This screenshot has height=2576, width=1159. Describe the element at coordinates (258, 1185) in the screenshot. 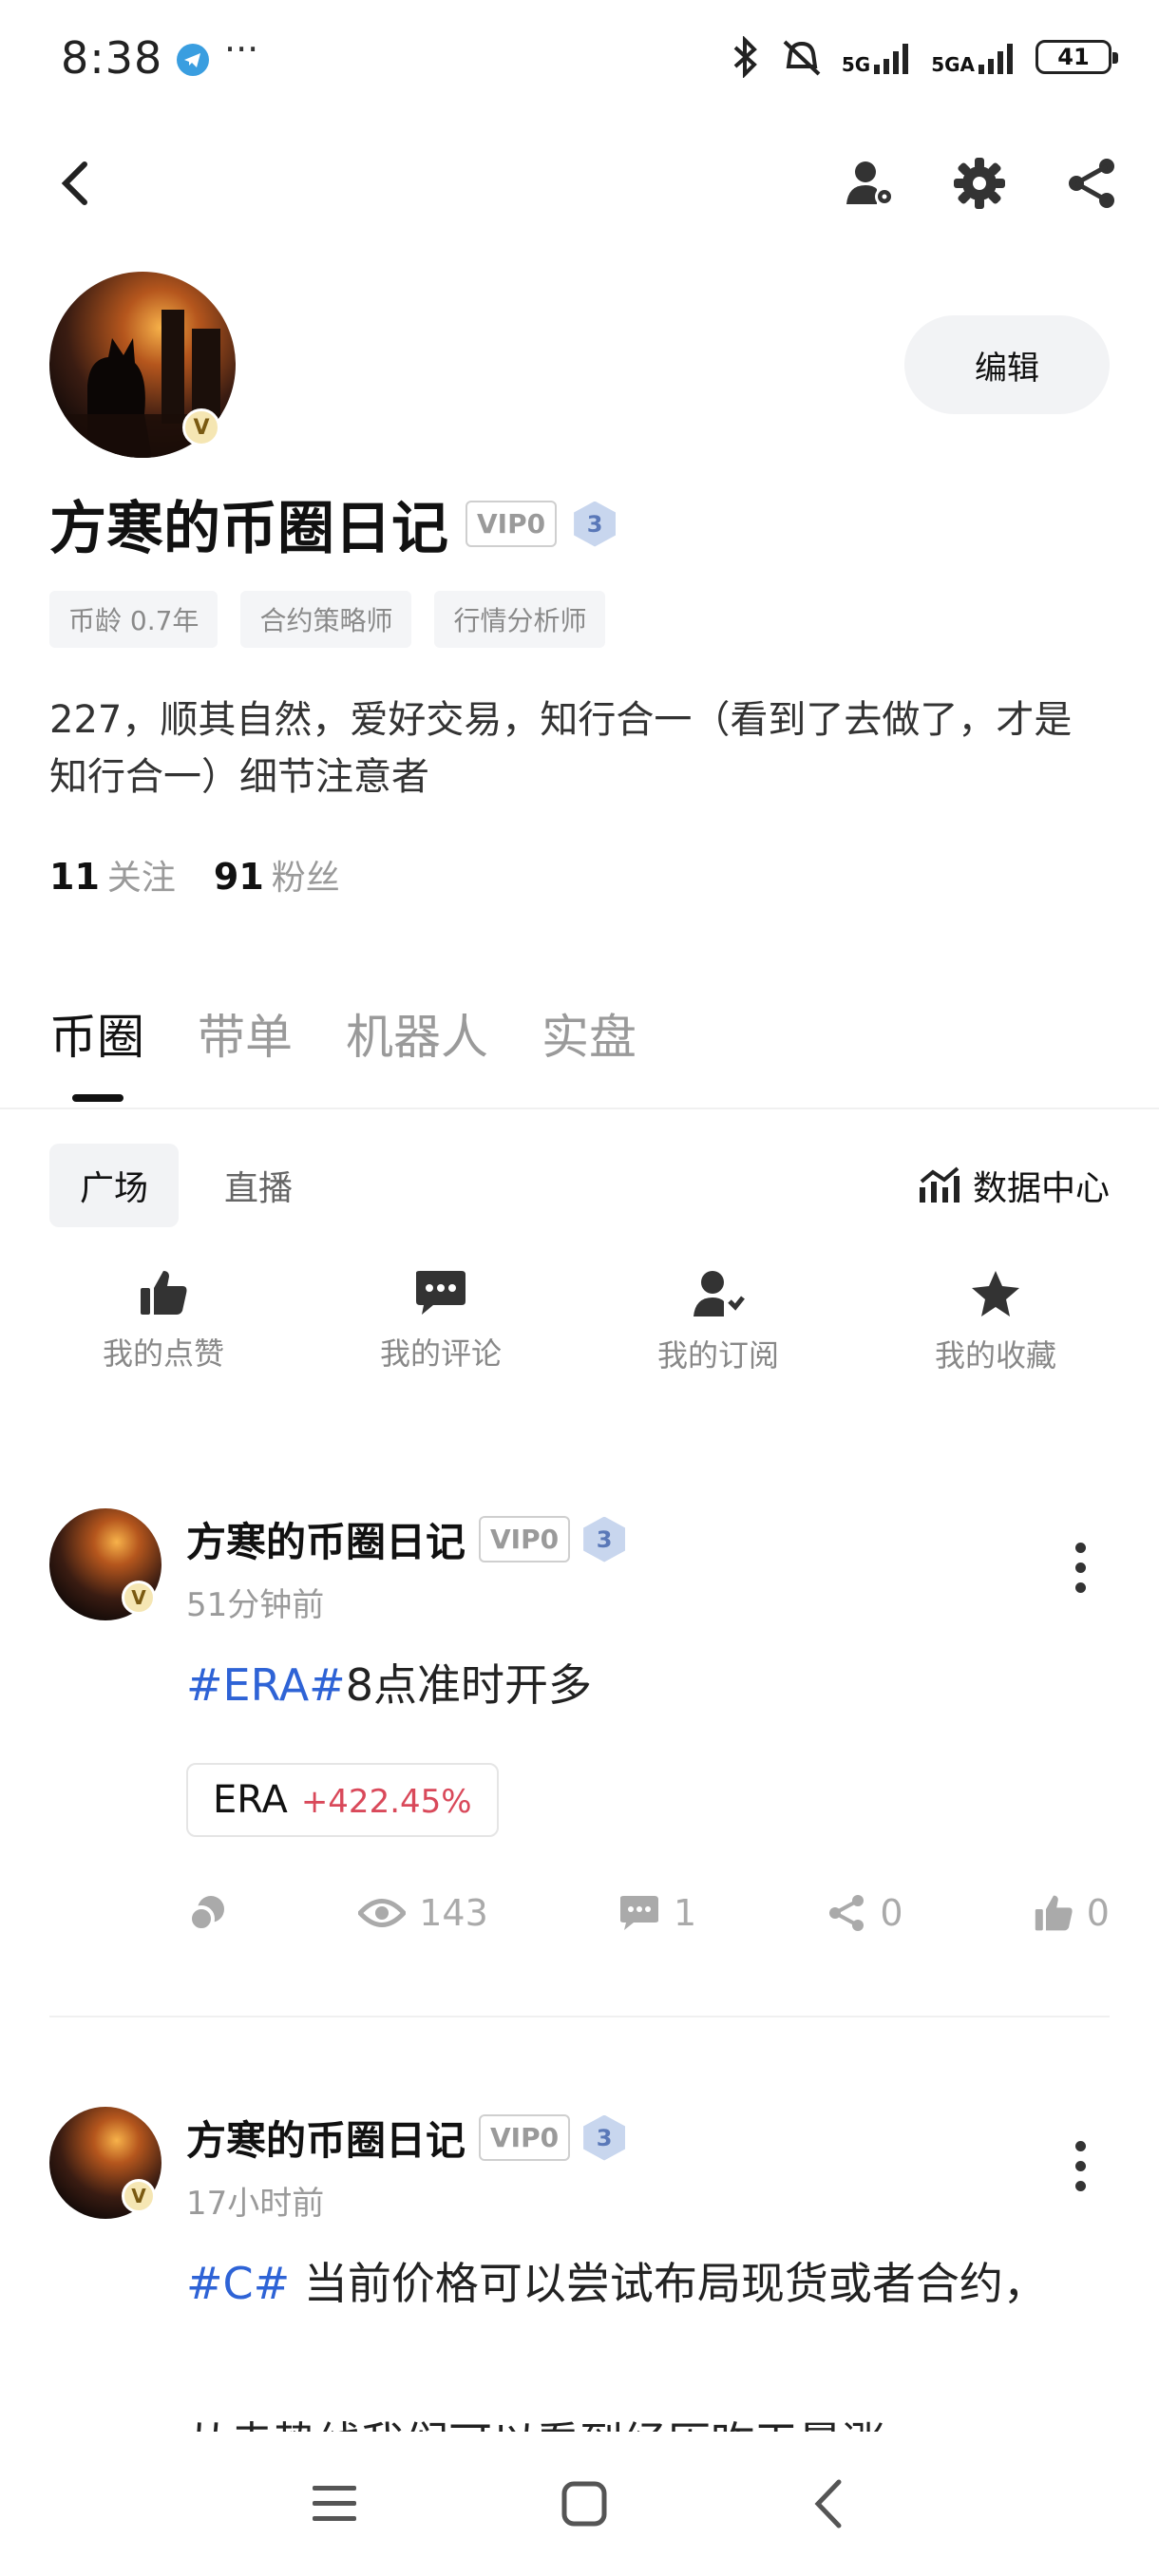

I see `subtab-live: 直播` at that location.